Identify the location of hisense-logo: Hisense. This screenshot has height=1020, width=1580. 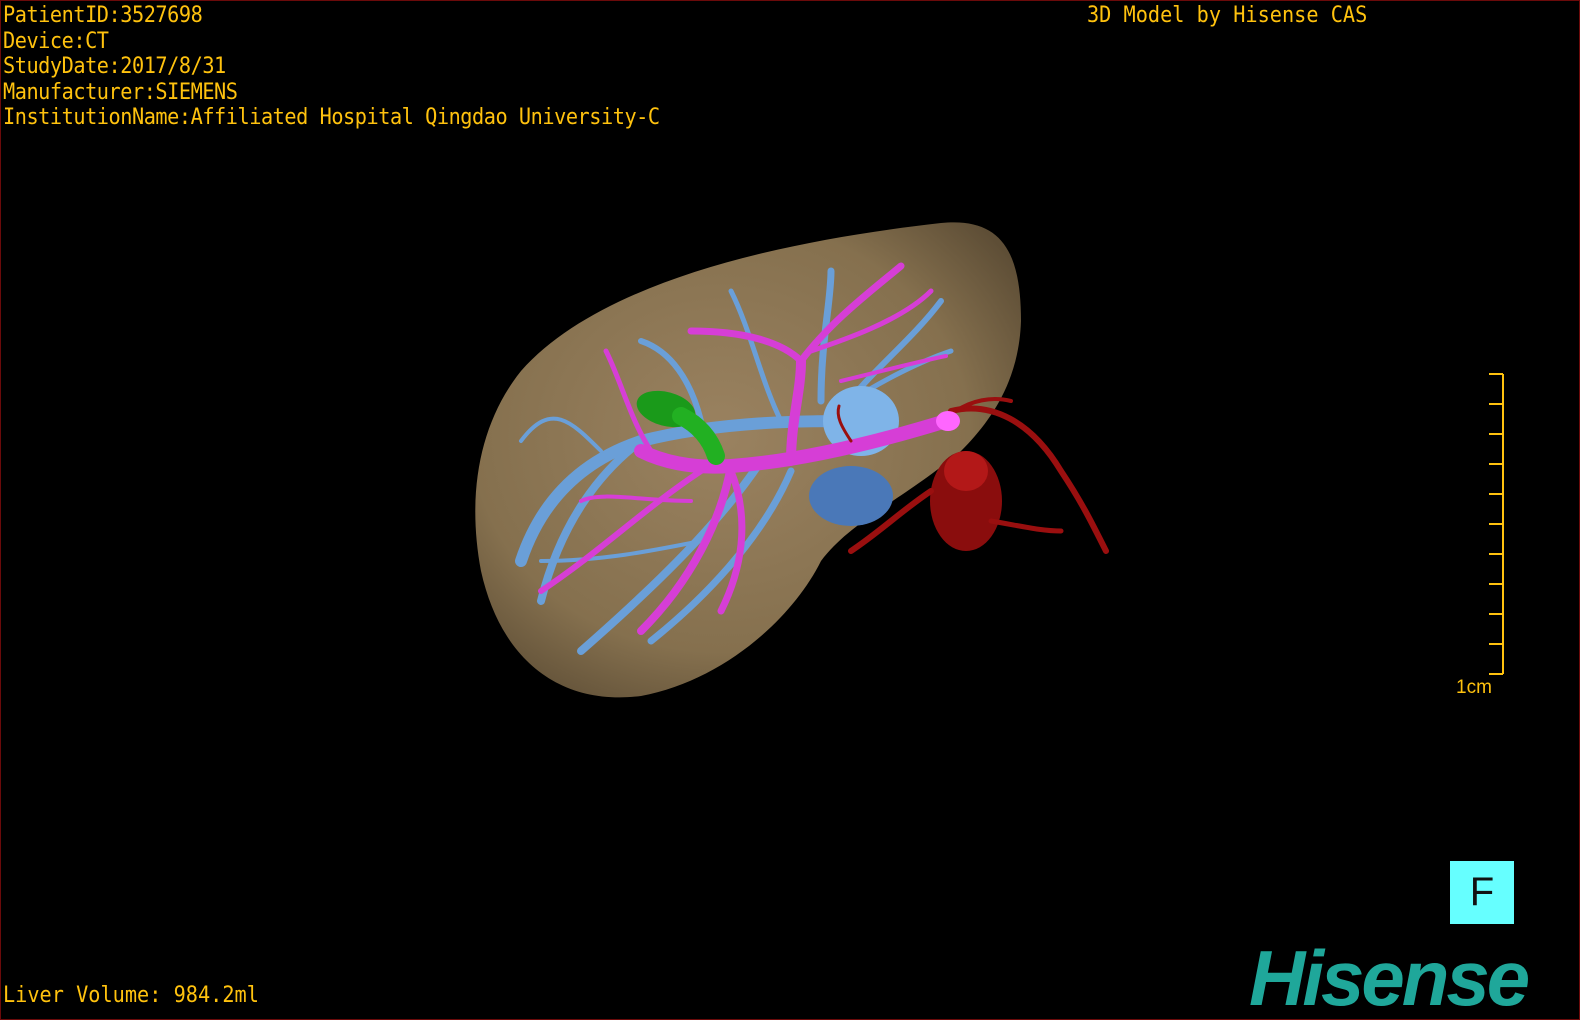
(1389, 977).